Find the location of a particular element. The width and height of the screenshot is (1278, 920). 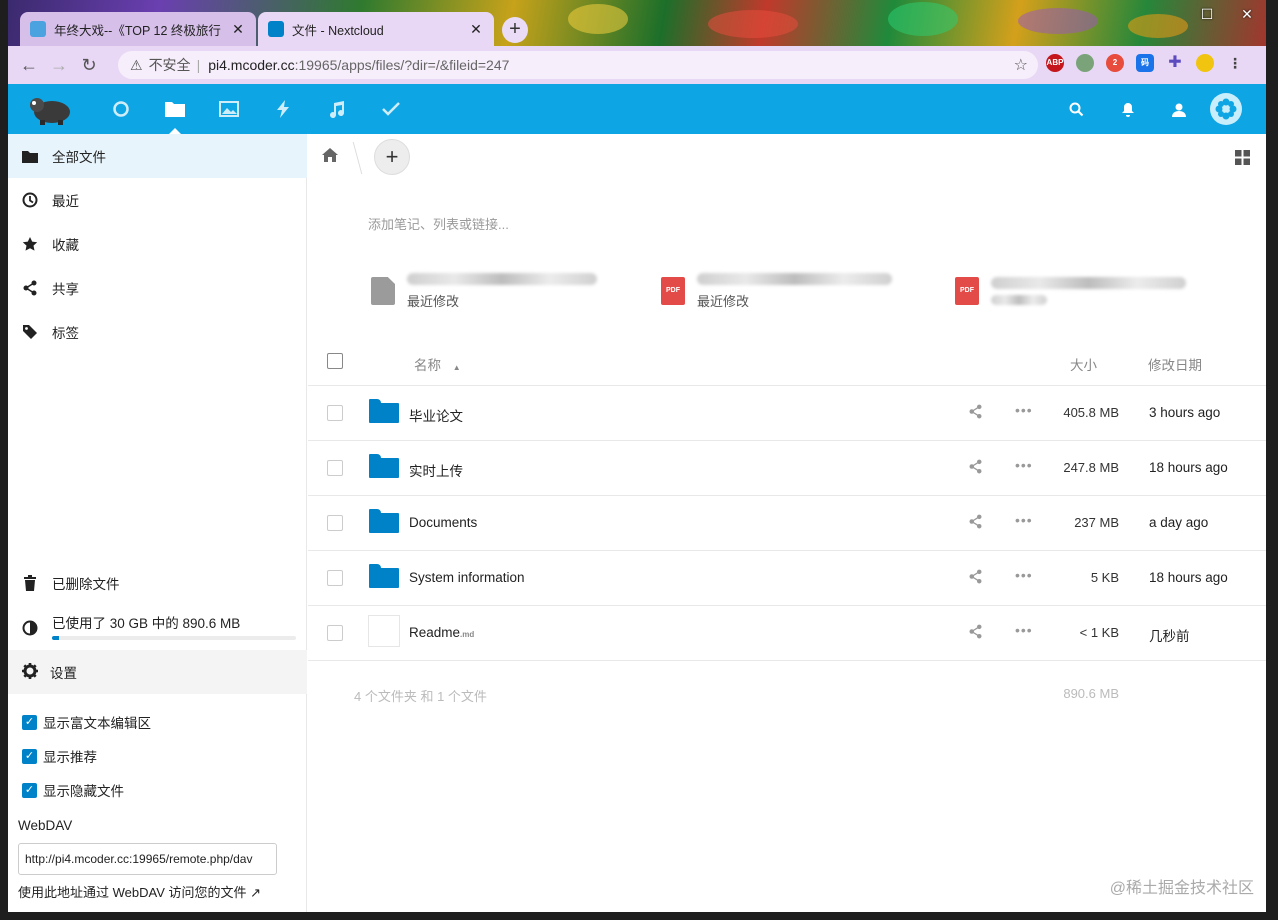

logo-icon is located at coordinates (51, 109).